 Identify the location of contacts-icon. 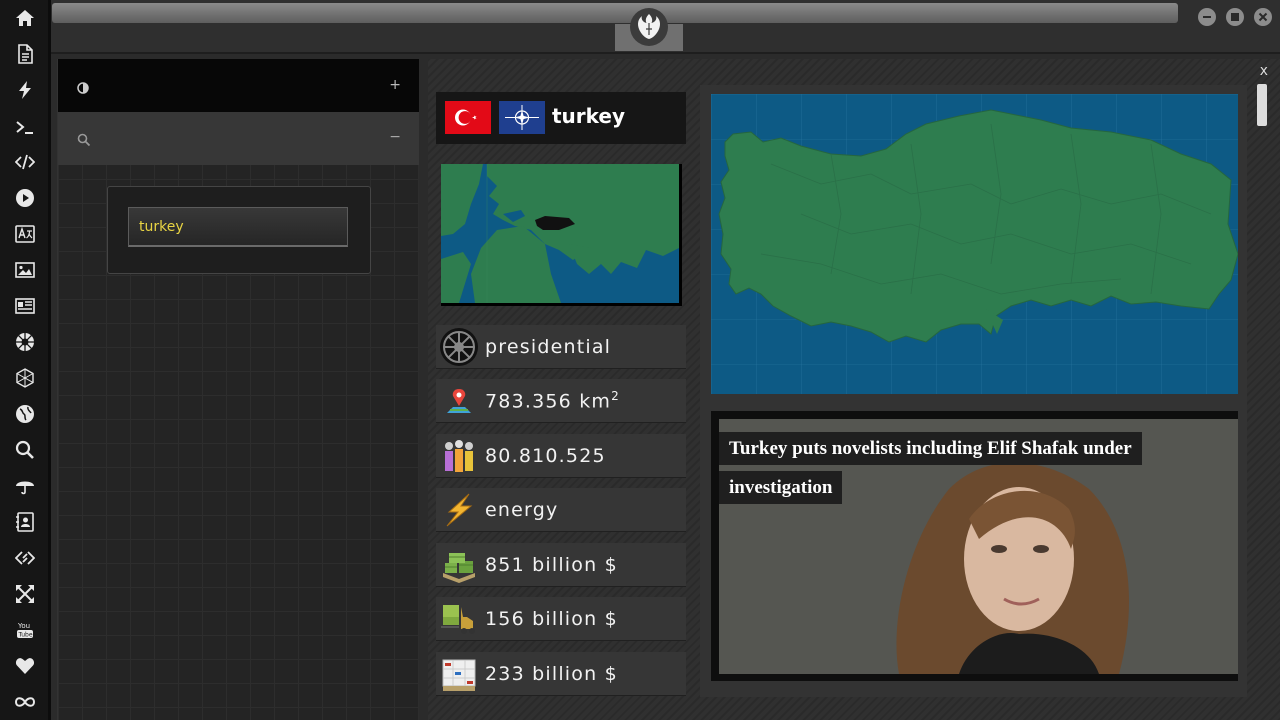
(25, 522).